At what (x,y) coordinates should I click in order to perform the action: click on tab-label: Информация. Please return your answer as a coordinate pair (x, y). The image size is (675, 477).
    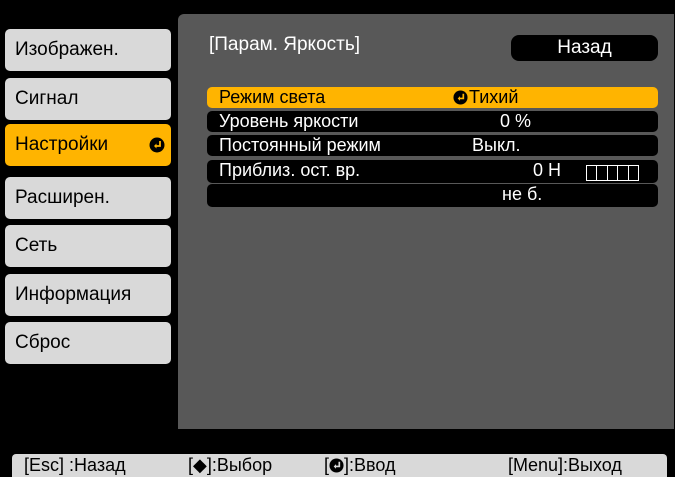
    Looking at the image, I should click on (73, 294).